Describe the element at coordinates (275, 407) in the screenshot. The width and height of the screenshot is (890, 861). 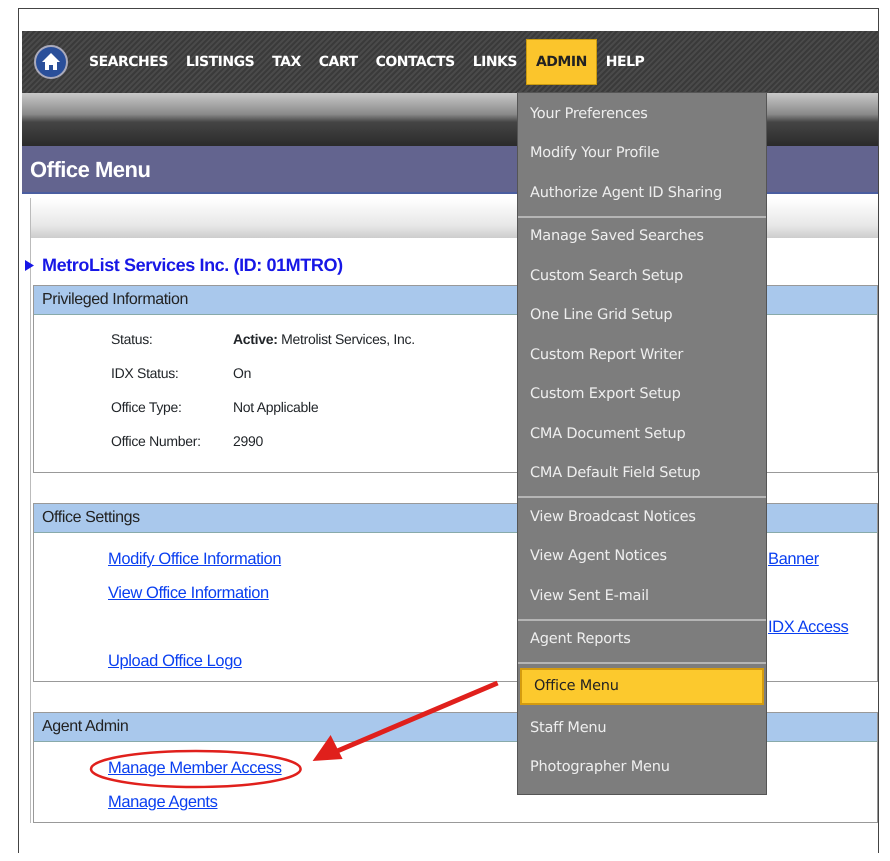
I see `field-value: Not Applicable` at that location.